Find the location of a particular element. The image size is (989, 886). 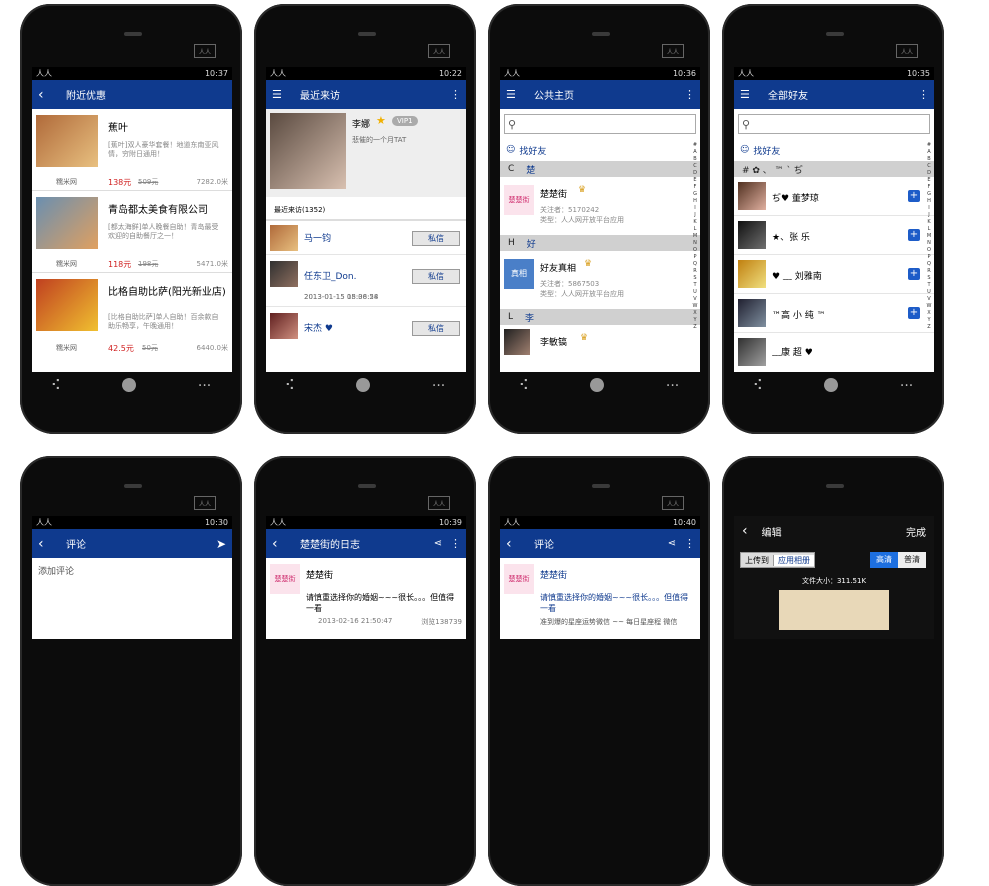

send-icon: ➤ is located at coordinates (221, 544).